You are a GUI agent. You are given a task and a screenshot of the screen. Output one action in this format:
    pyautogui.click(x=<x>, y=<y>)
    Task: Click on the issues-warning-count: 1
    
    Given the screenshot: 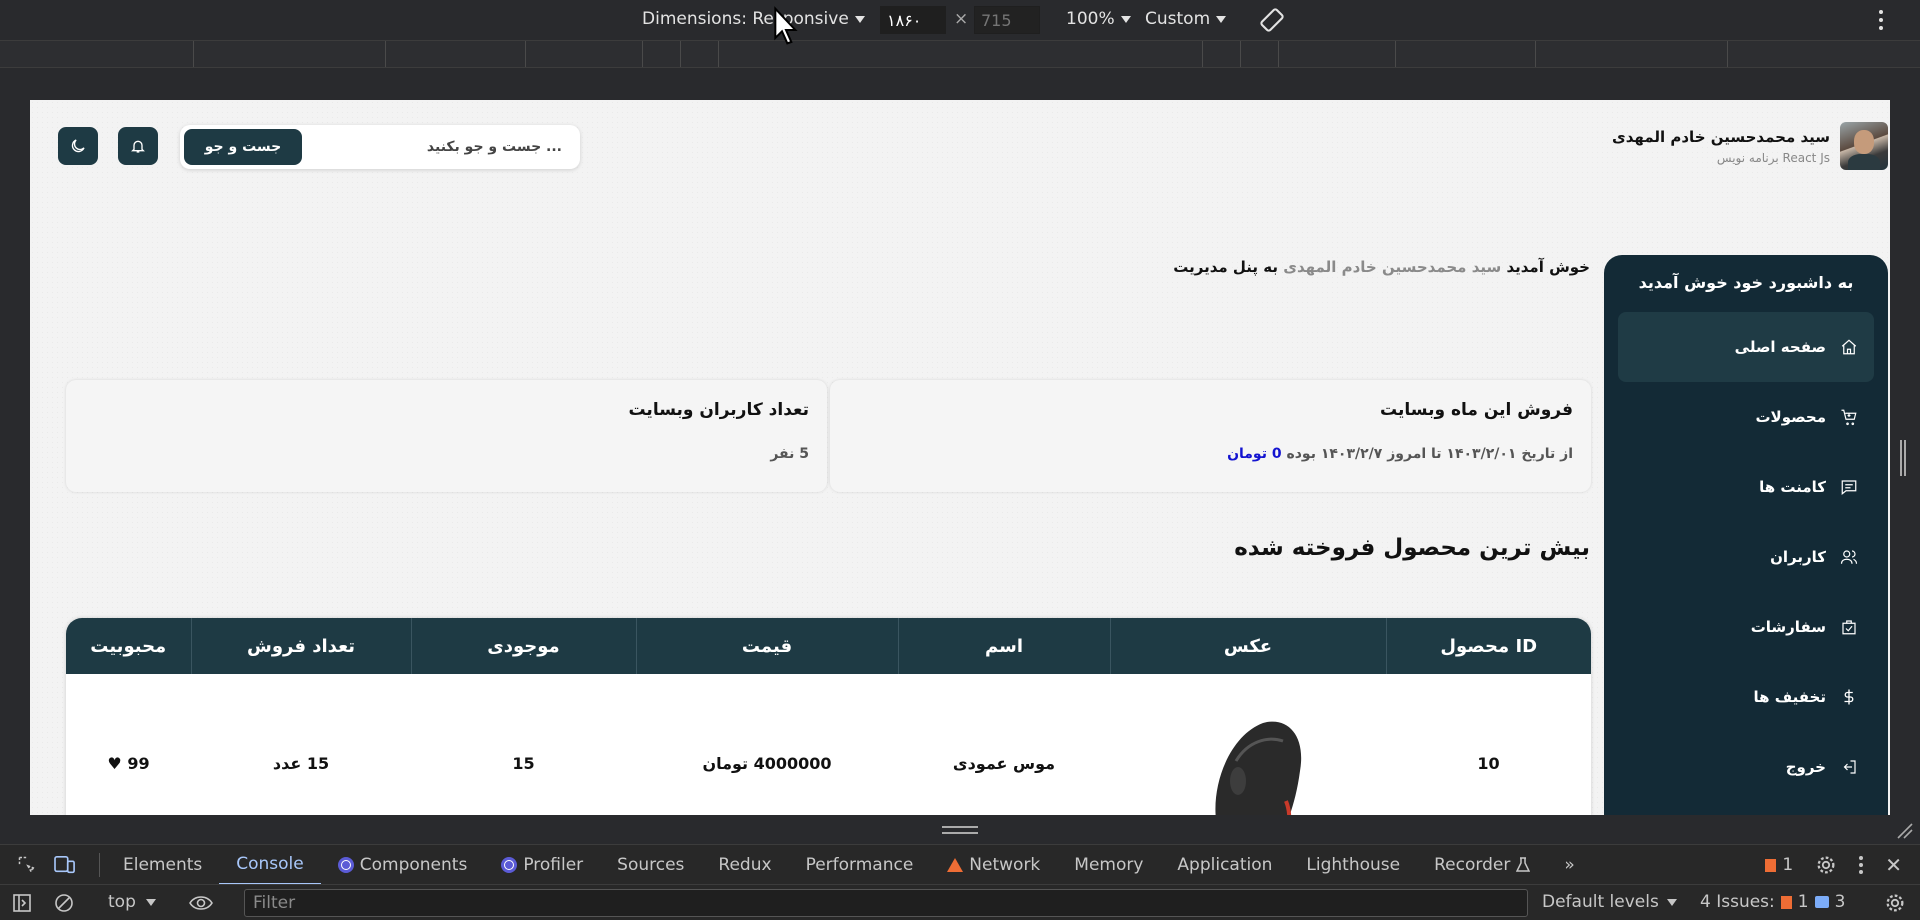 What is the action you would take?
    pyautogui.click(x=1803, y=902)
    